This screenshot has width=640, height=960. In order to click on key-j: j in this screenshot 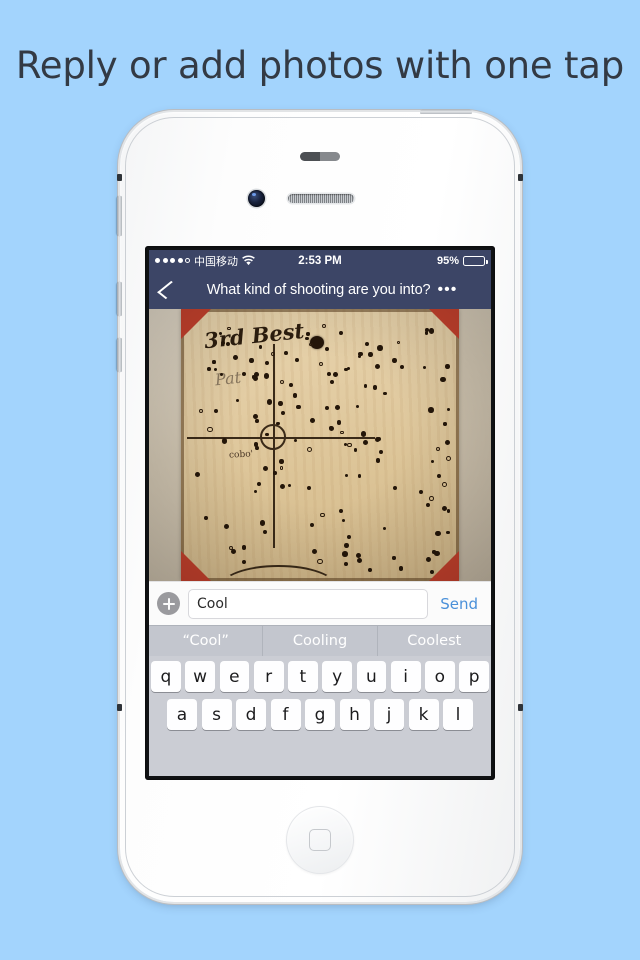, I will do `click(389, 714)`.